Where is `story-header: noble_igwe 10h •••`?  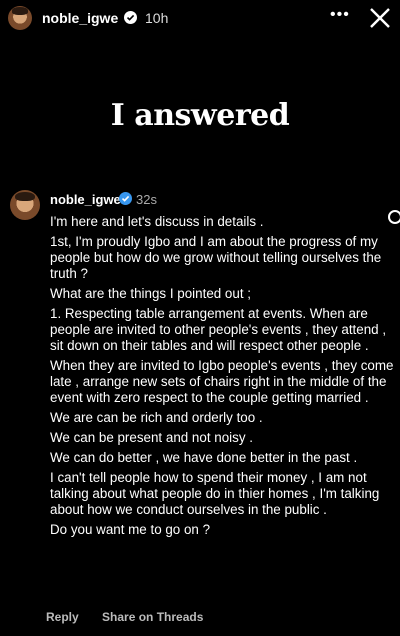 story-header: noble_igwe 10h ••• is located at coordinates (200, 18).